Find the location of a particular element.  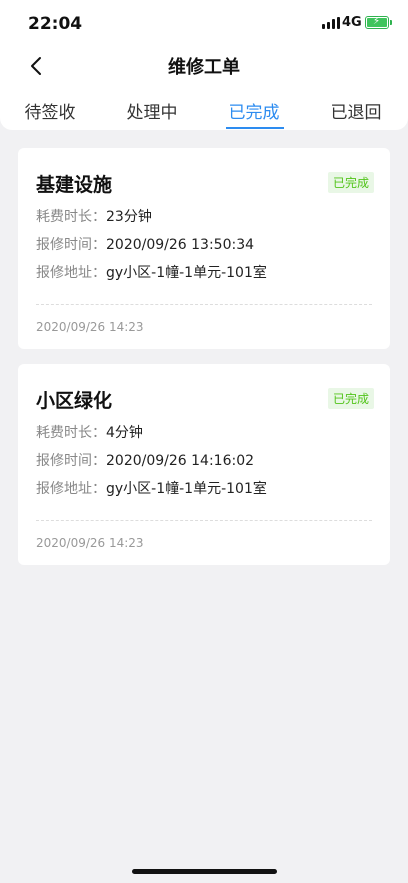

order-title: 基建设施 is located at coordinates (74, 185).